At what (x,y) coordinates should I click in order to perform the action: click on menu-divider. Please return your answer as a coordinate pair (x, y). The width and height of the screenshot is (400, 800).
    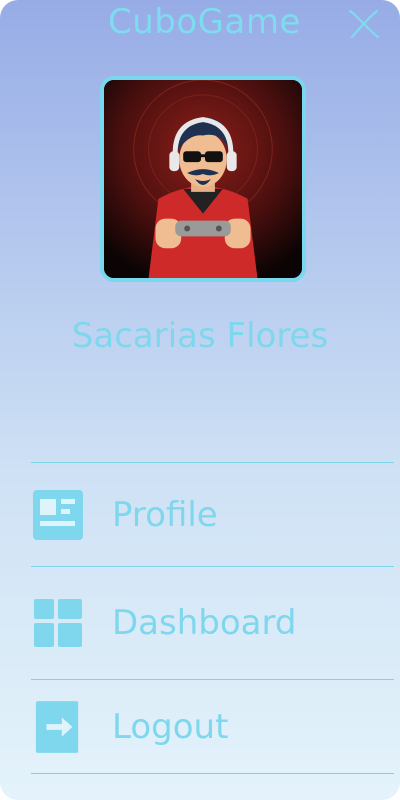
    Looking at the image, I should click on (212, 773).